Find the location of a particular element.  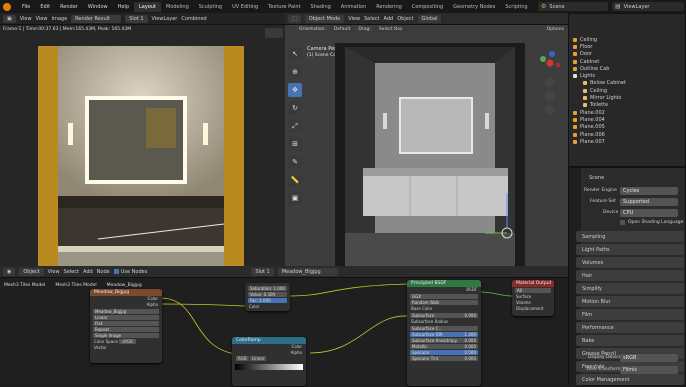

tab-texture-paint: Texture Paint is located at coordinates (284, 7).